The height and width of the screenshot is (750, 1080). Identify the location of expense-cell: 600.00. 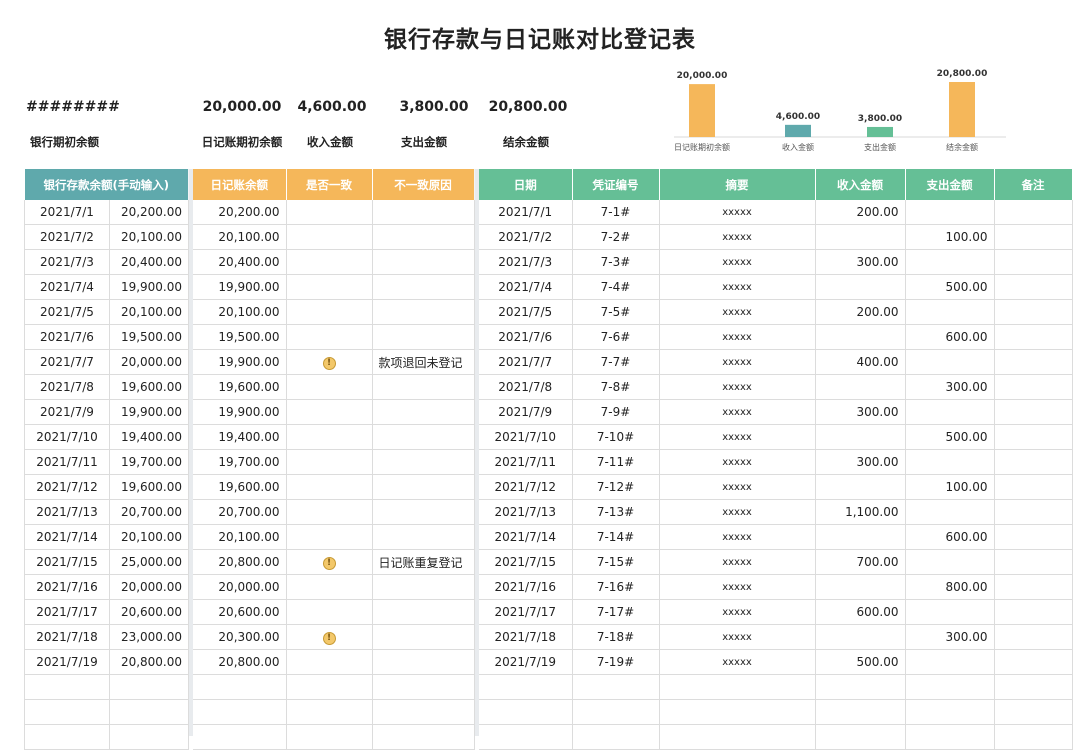
(950, 337).